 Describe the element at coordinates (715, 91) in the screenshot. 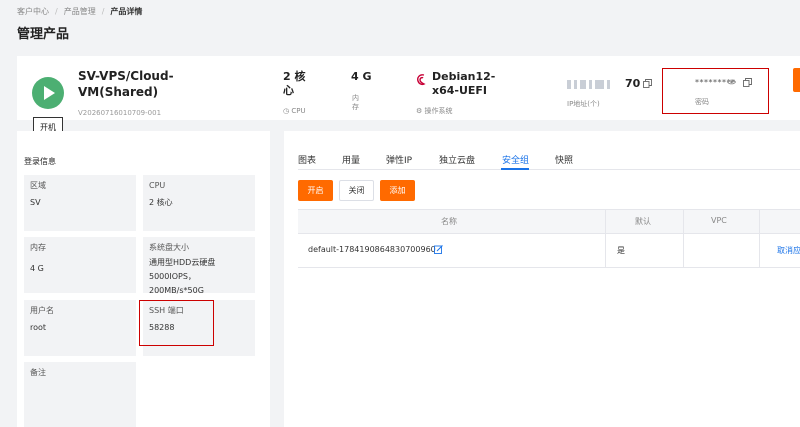

I see `password-highlight` at that location.